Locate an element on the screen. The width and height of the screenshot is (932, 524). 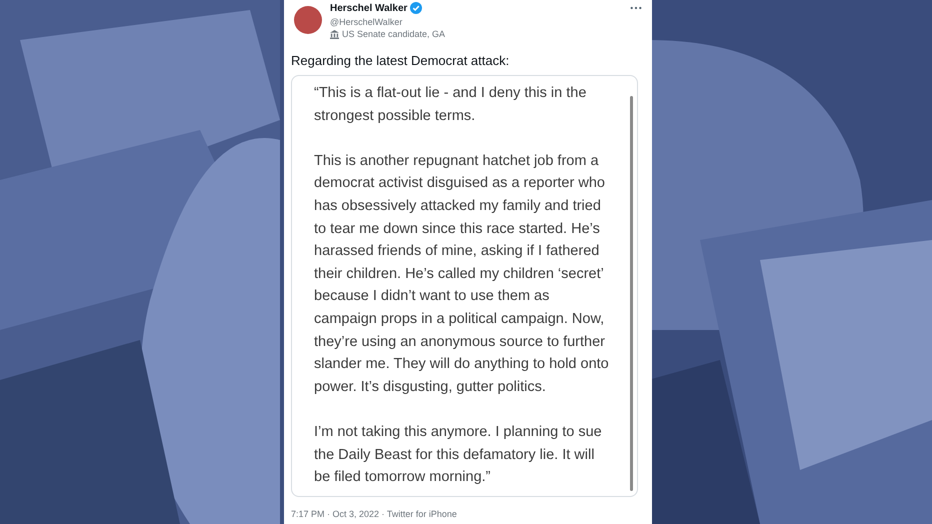
affiliation-label: US Senate candidate, GA is located at coordinates (394, 34).